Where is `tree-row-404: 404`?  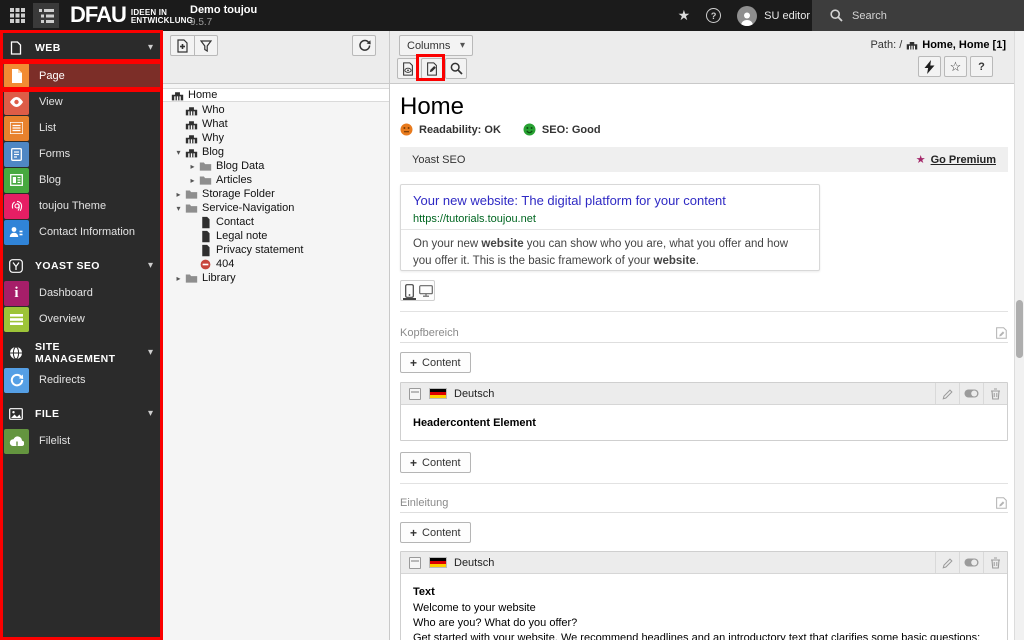
tree-row-404: 404 is located at coordinates (276, 264).